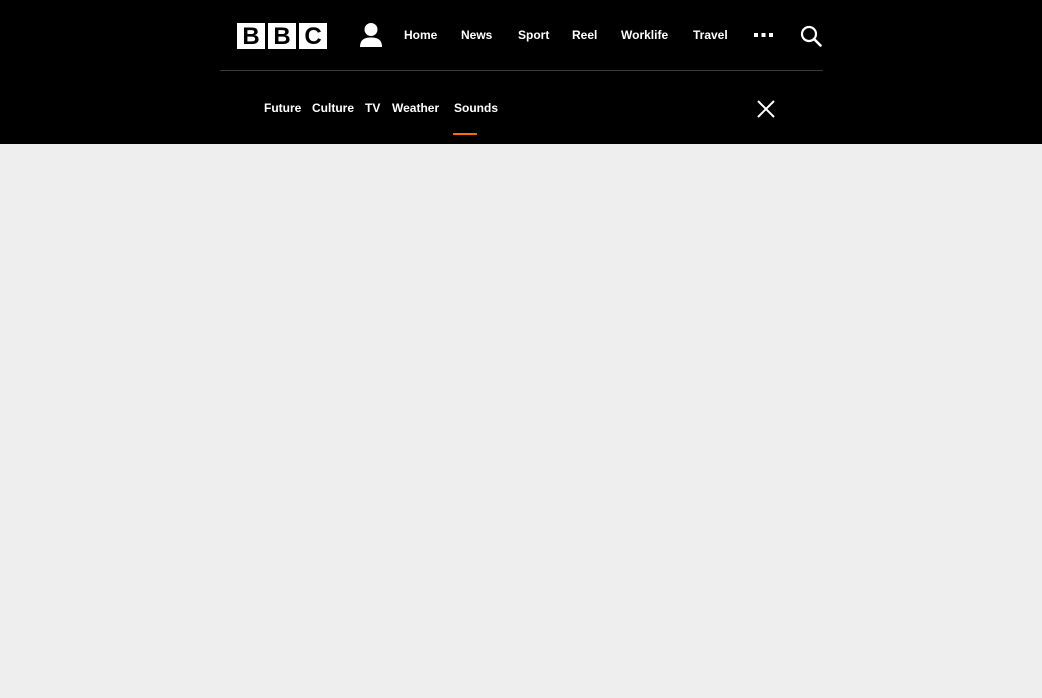  Describe the element at coordinates (584, 35) in the screenshot. I see `nav-reel: Reel` at that location.